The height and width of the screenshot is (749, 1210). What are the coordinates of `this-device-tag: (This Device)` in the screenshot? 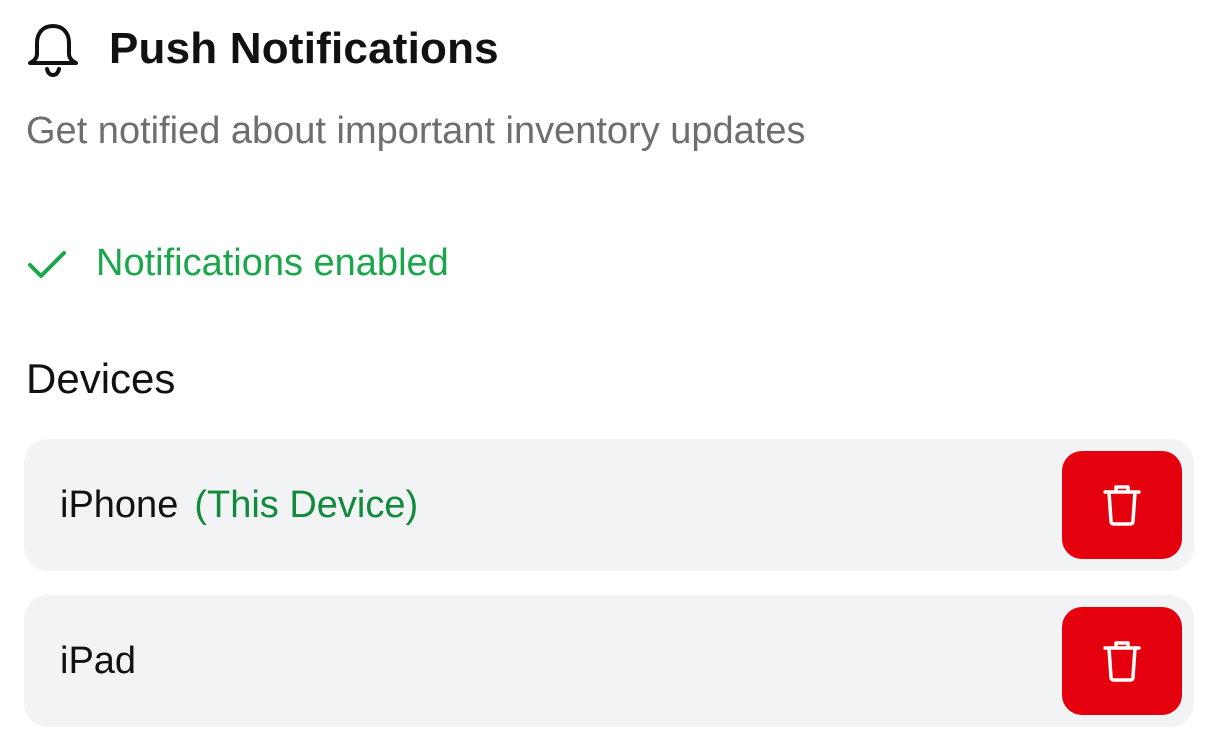 It's located at (306, 504).